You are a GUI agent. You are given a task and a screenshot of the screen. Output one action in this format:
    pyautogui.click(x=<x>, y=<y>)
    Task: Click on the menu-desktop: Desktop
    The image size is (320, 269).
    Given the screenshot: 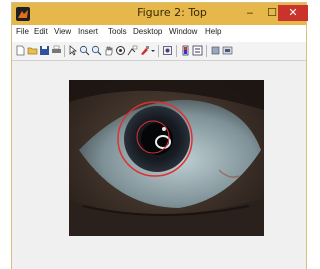 What is the action you would take?
    pyautogui.click(x=147, y=31)
    